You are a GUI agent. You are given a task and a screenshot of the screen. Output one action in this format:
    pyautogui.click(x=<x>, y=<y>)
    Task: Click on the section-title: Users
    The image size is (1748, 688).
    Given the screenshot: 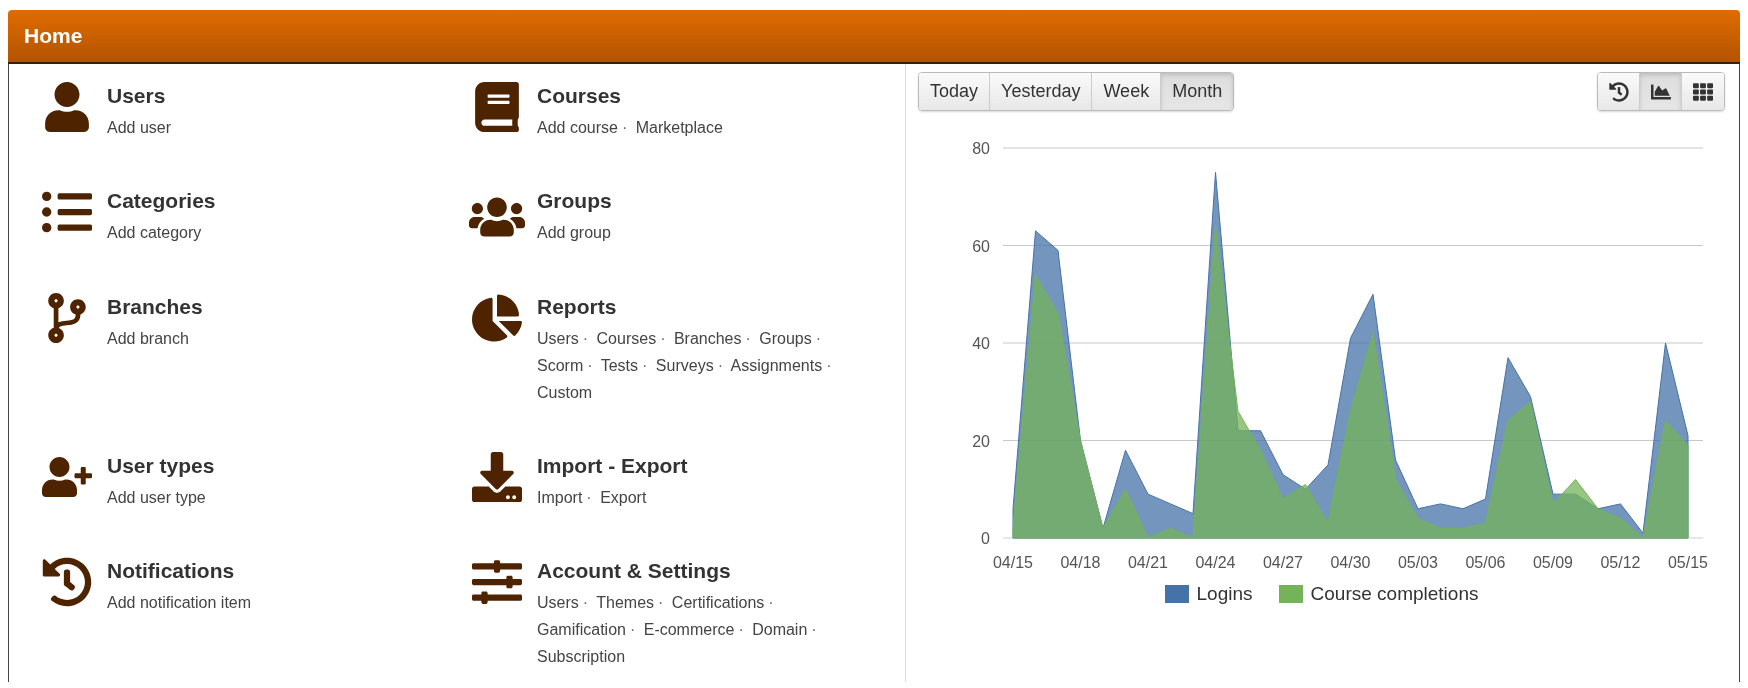 What is the action you would take?
    pyautogui.click(x=137, y=96)
    